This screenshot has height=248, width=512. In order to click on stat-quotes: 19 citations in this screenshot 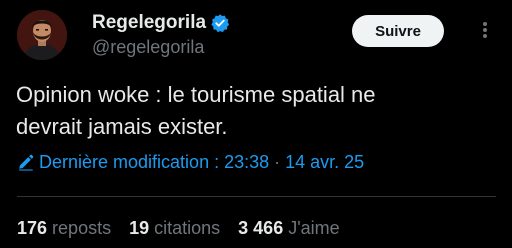, I will do `click(174, 228)`.